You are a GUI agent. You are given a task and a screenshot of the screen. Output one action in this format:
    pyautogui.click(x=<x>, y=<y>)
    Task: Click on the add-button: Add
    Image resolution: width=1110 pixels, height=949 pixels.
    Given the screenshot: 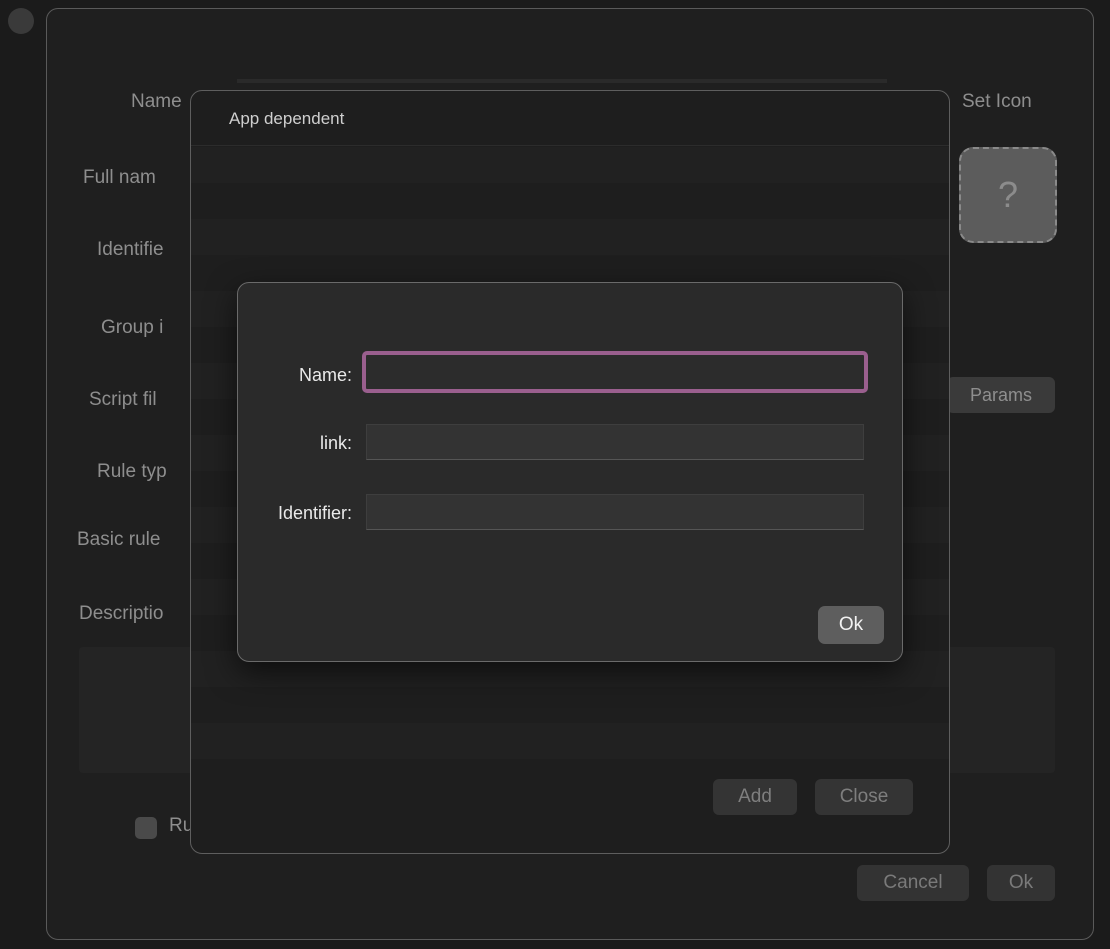 What is the action you would take?
    pyautogui.click(x=755, y=797)
    